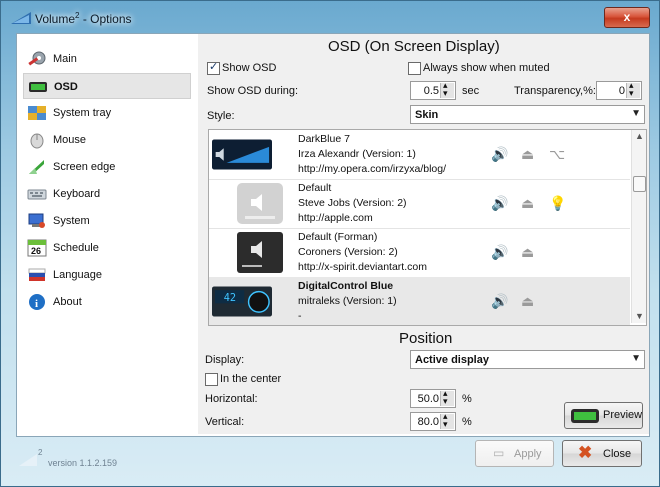 This screenshot has height=487, width=660. What do you see at coordinates (352, 203) in the screenshot?
I see `skin-author: Steve Jobs (Version: 2)` at bounding box center [352, 203].